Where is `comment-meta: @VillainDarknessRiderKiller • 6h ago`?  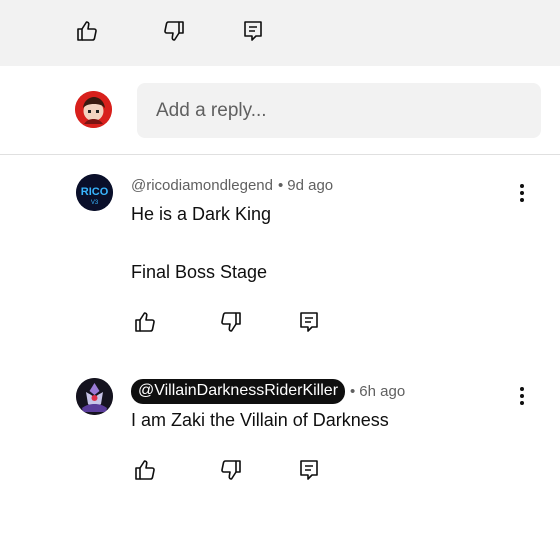 comment-meta: @VillainDarknessRiderKiller • 6h ago is located at coordinates (268, 391).